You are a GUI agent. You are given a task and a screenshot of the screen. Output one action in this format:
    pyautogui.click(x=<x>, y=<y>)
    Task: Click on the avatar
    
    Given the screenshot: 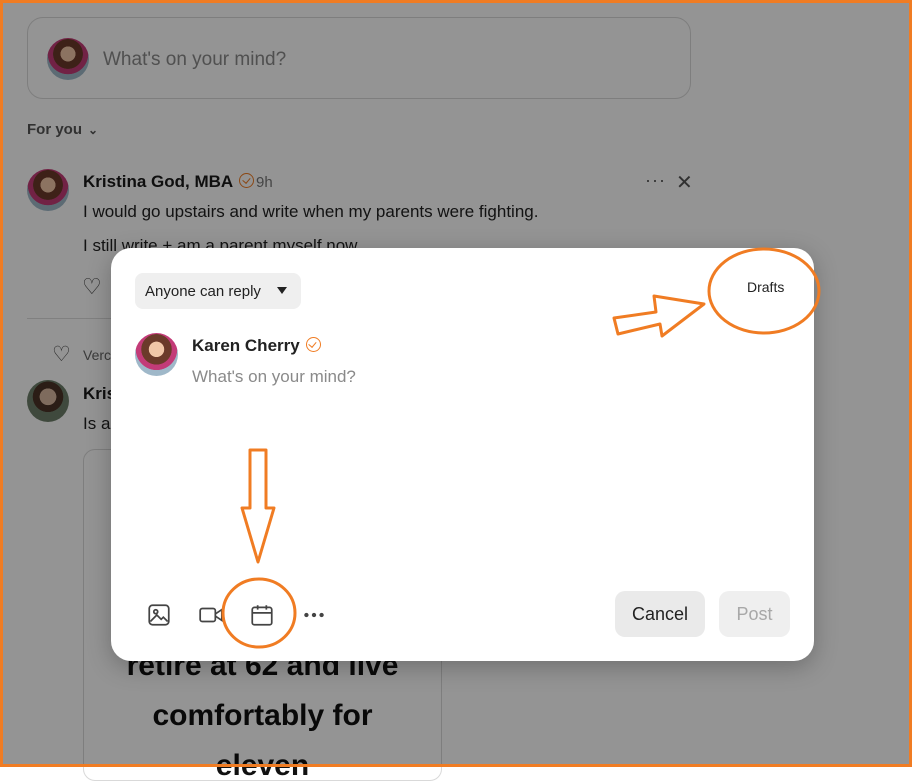 What is the action you would take?
    pyautogui.click(x=156, y=354)
    